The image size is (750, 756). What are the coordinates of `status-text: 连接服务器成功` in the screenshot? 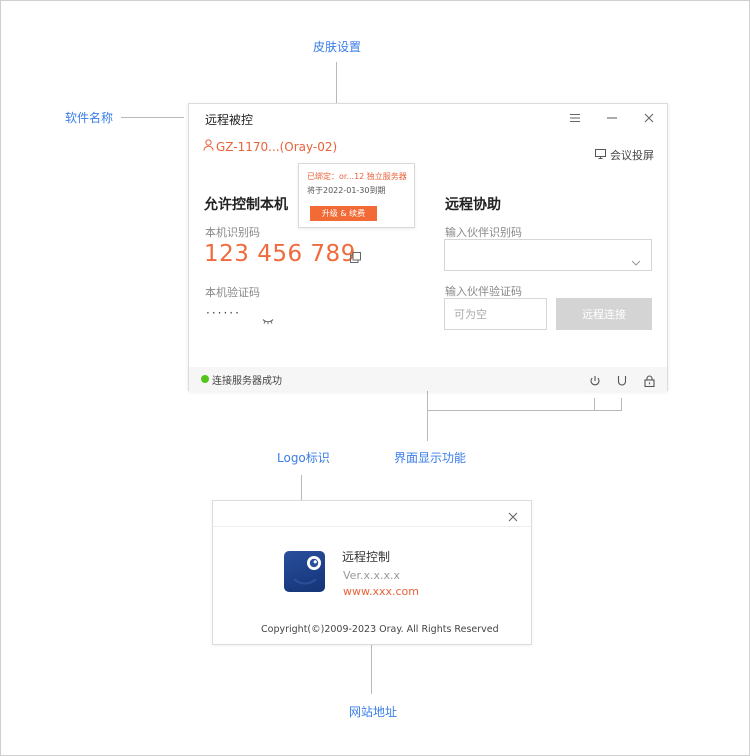 It's located at (247, 381).